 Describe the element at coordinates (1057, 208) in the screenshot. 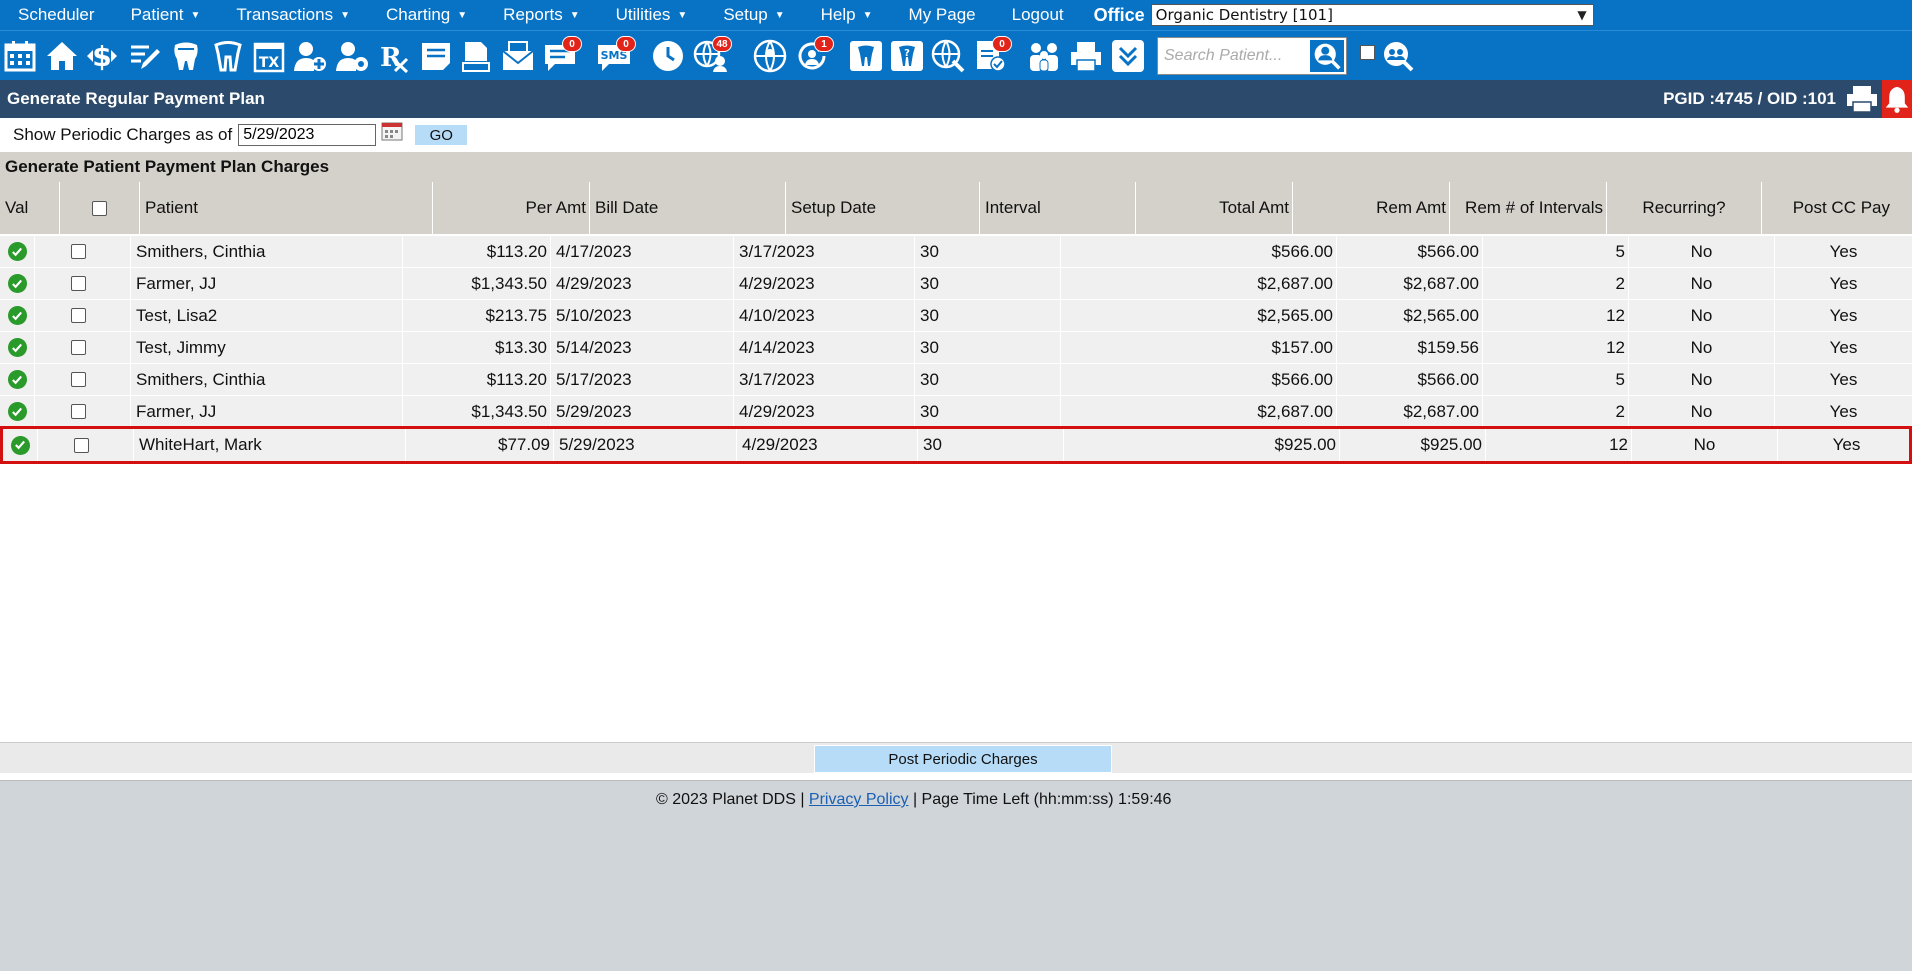

I see `col-header-interval: Interval` at that location.